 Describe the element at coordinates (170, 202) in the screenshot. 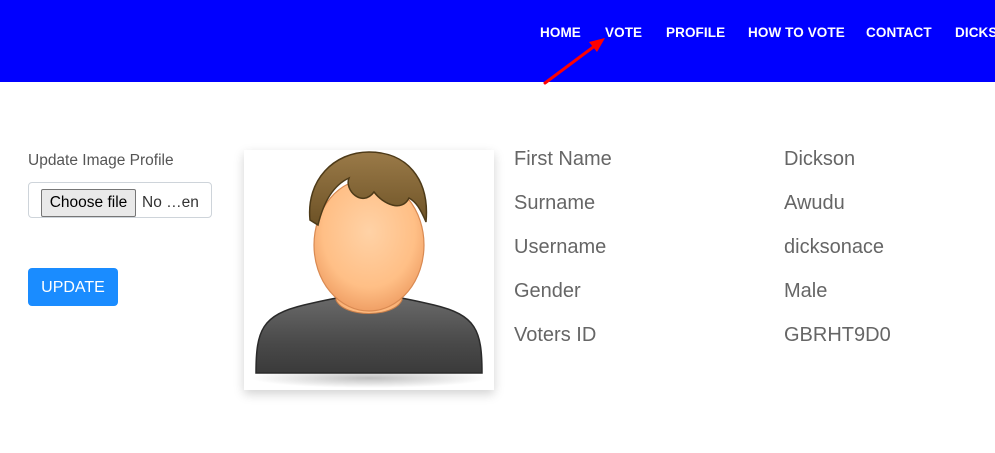

I see `file-status-text: No …en` at that location.